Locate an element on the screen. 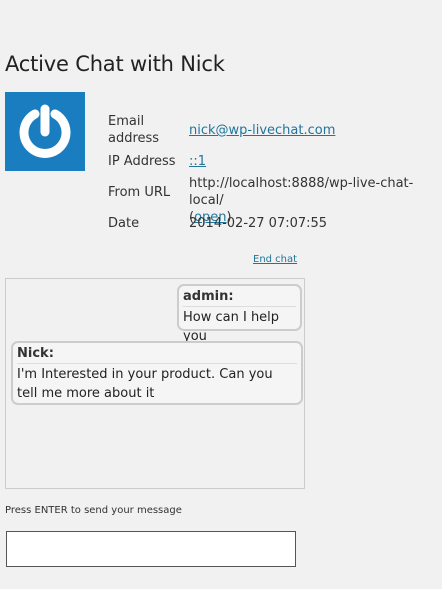 The height and width of the screenshot is (589, 442). date-value: 2014-02-27 07:07:55 is located at coordinates (258, 223).